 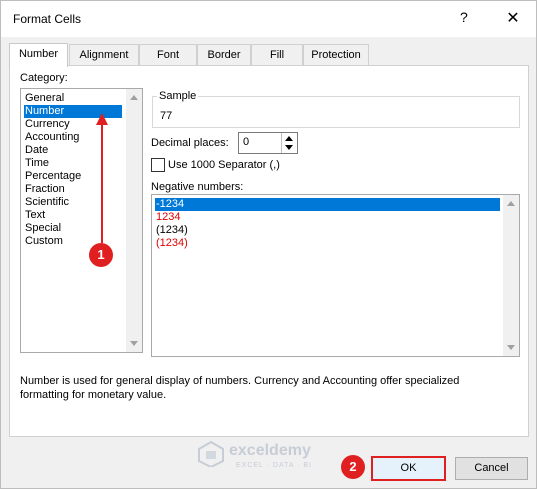 I want to click on decimal-places-label: Decimal places:, so click(x=190, y=143).